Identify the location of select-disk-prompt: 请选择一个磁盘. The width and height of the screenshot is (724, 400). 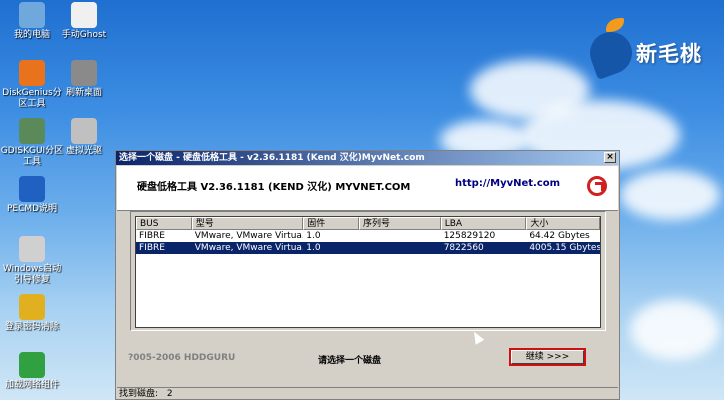
(350, 361).